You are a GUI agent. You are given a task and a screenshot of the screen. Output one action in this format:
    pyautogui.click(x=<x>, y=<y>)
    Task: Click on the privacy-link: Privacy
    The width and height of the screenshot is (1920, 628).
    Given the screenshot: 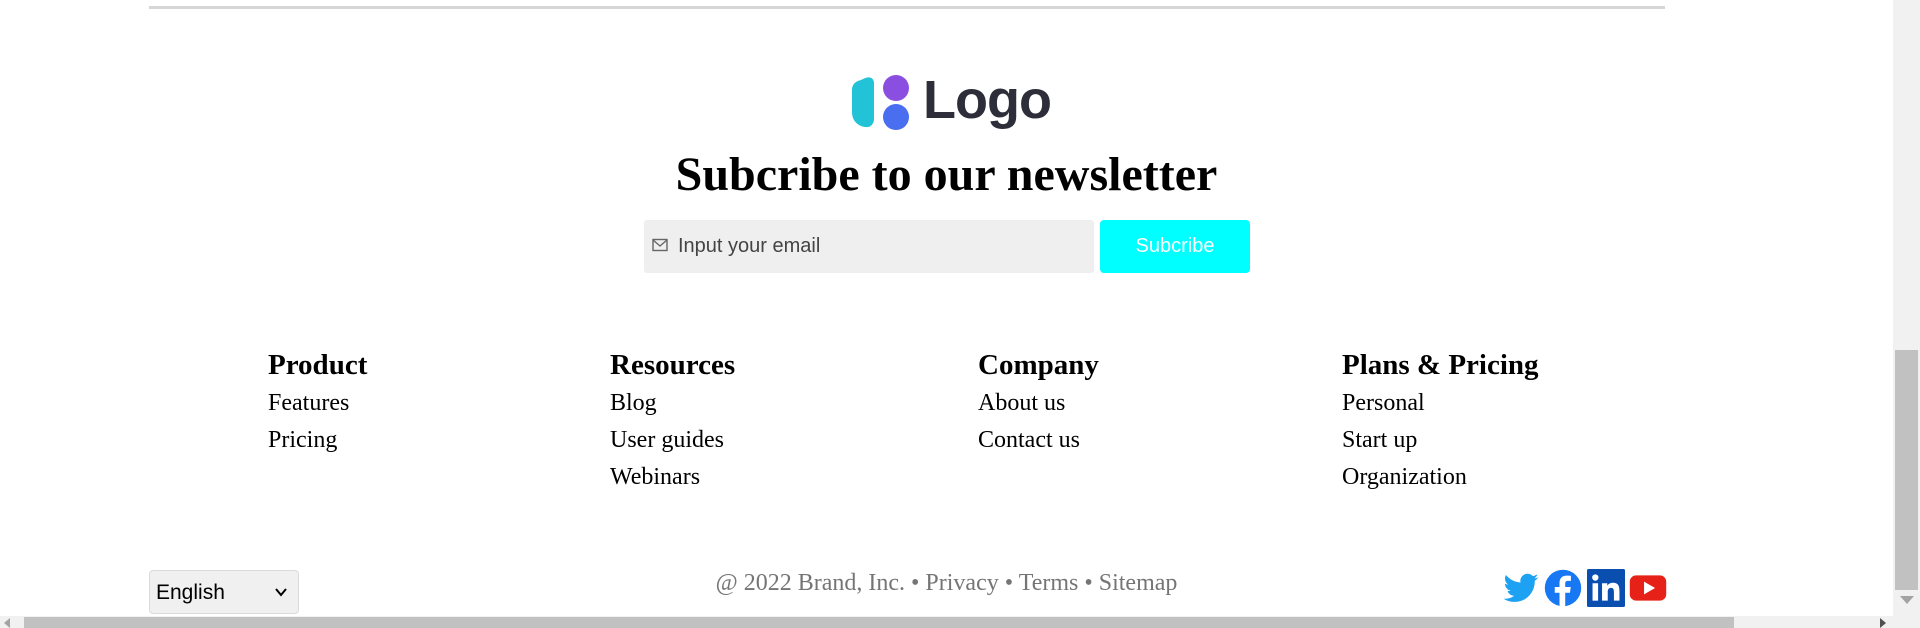 What is the action you would take?
    pyautogui.click(x=961, y=583)
    